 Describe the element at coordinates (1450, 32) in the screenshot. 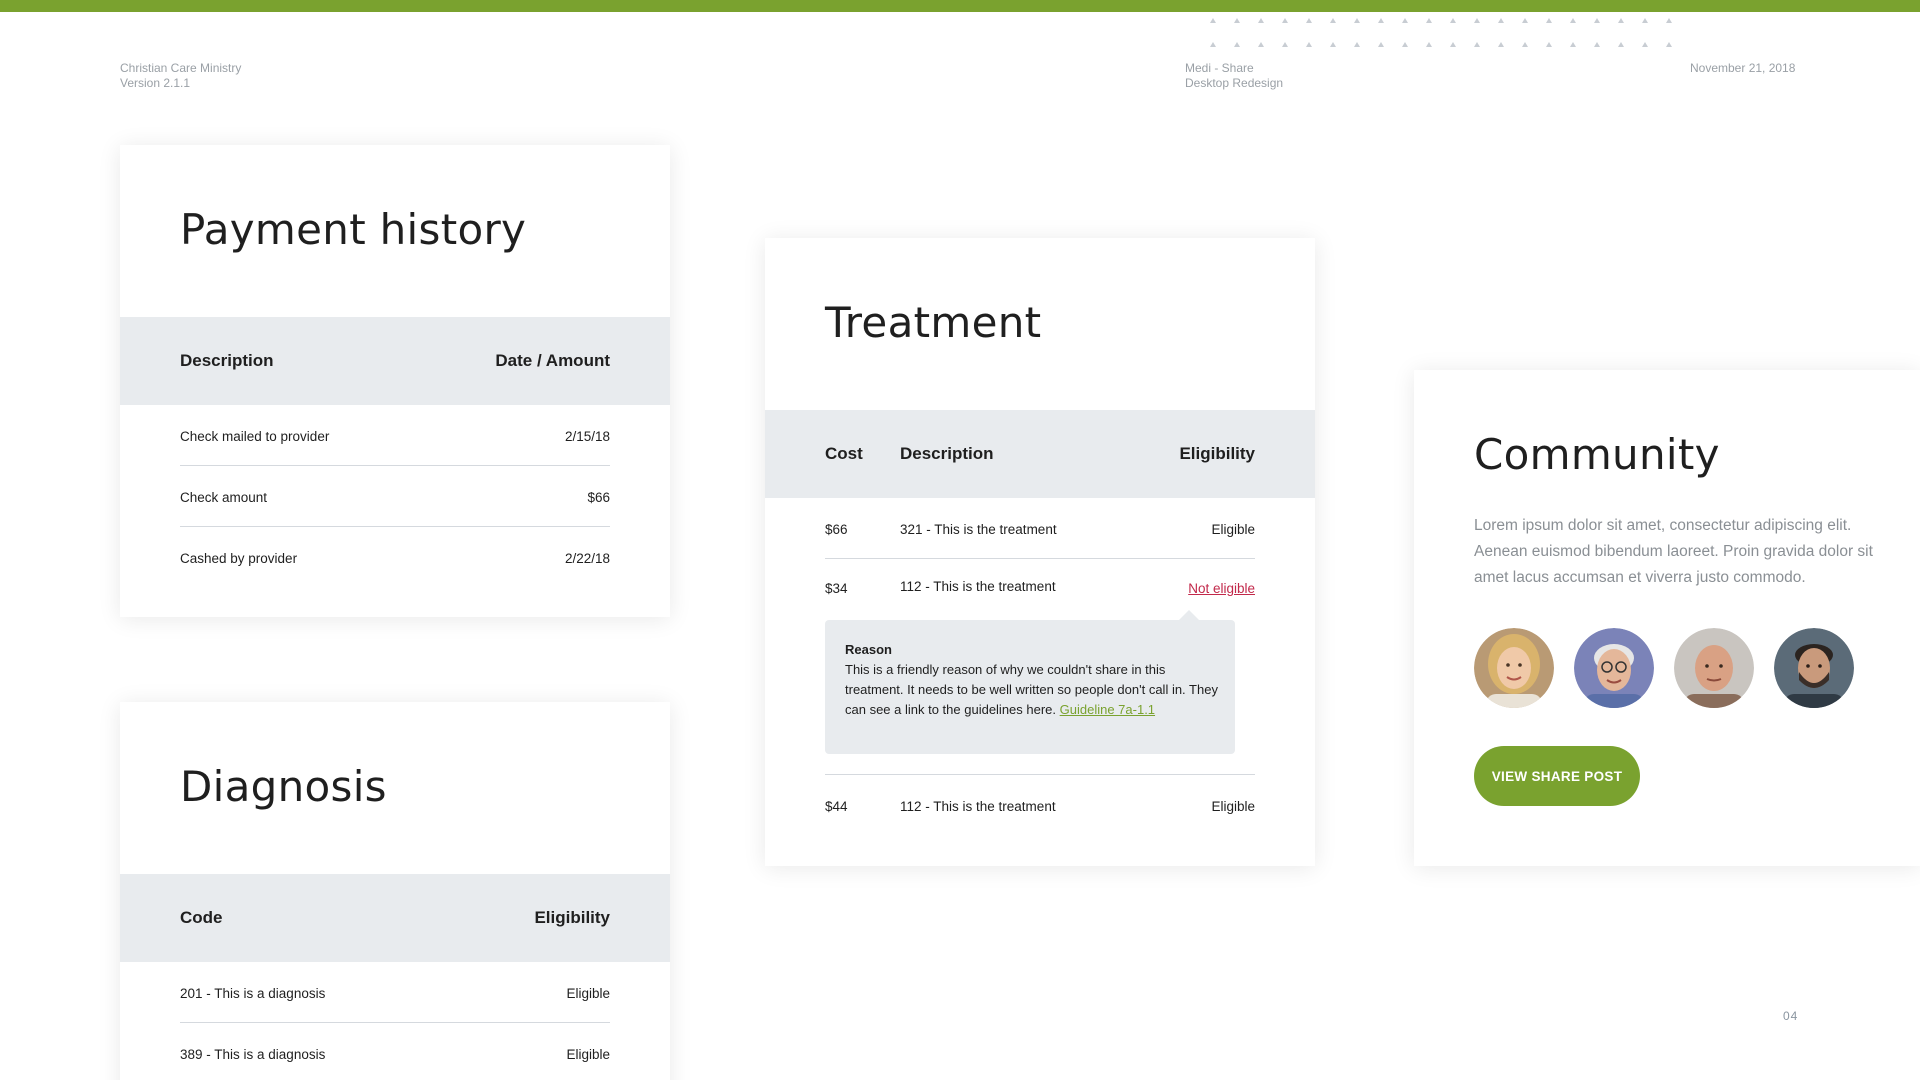

I see `decorative-dot-grid` at that location.